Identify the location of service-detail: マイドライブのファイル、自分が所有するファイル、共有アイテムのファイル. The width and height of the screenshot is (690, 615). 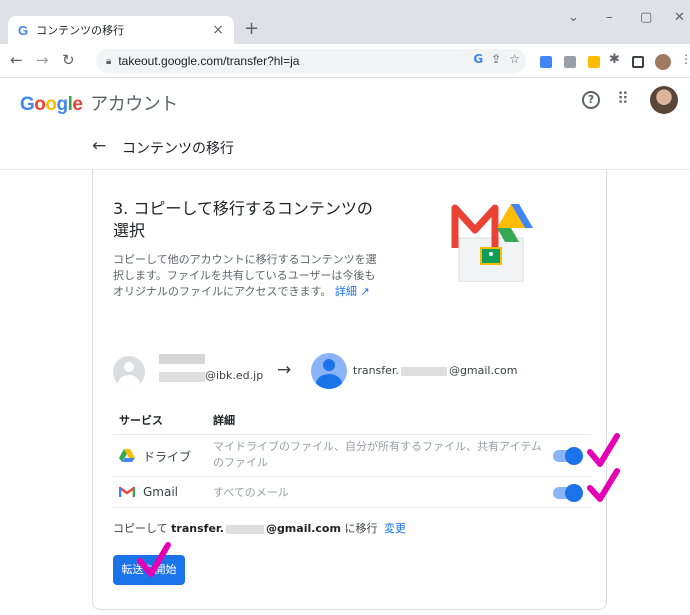
(377, 454).